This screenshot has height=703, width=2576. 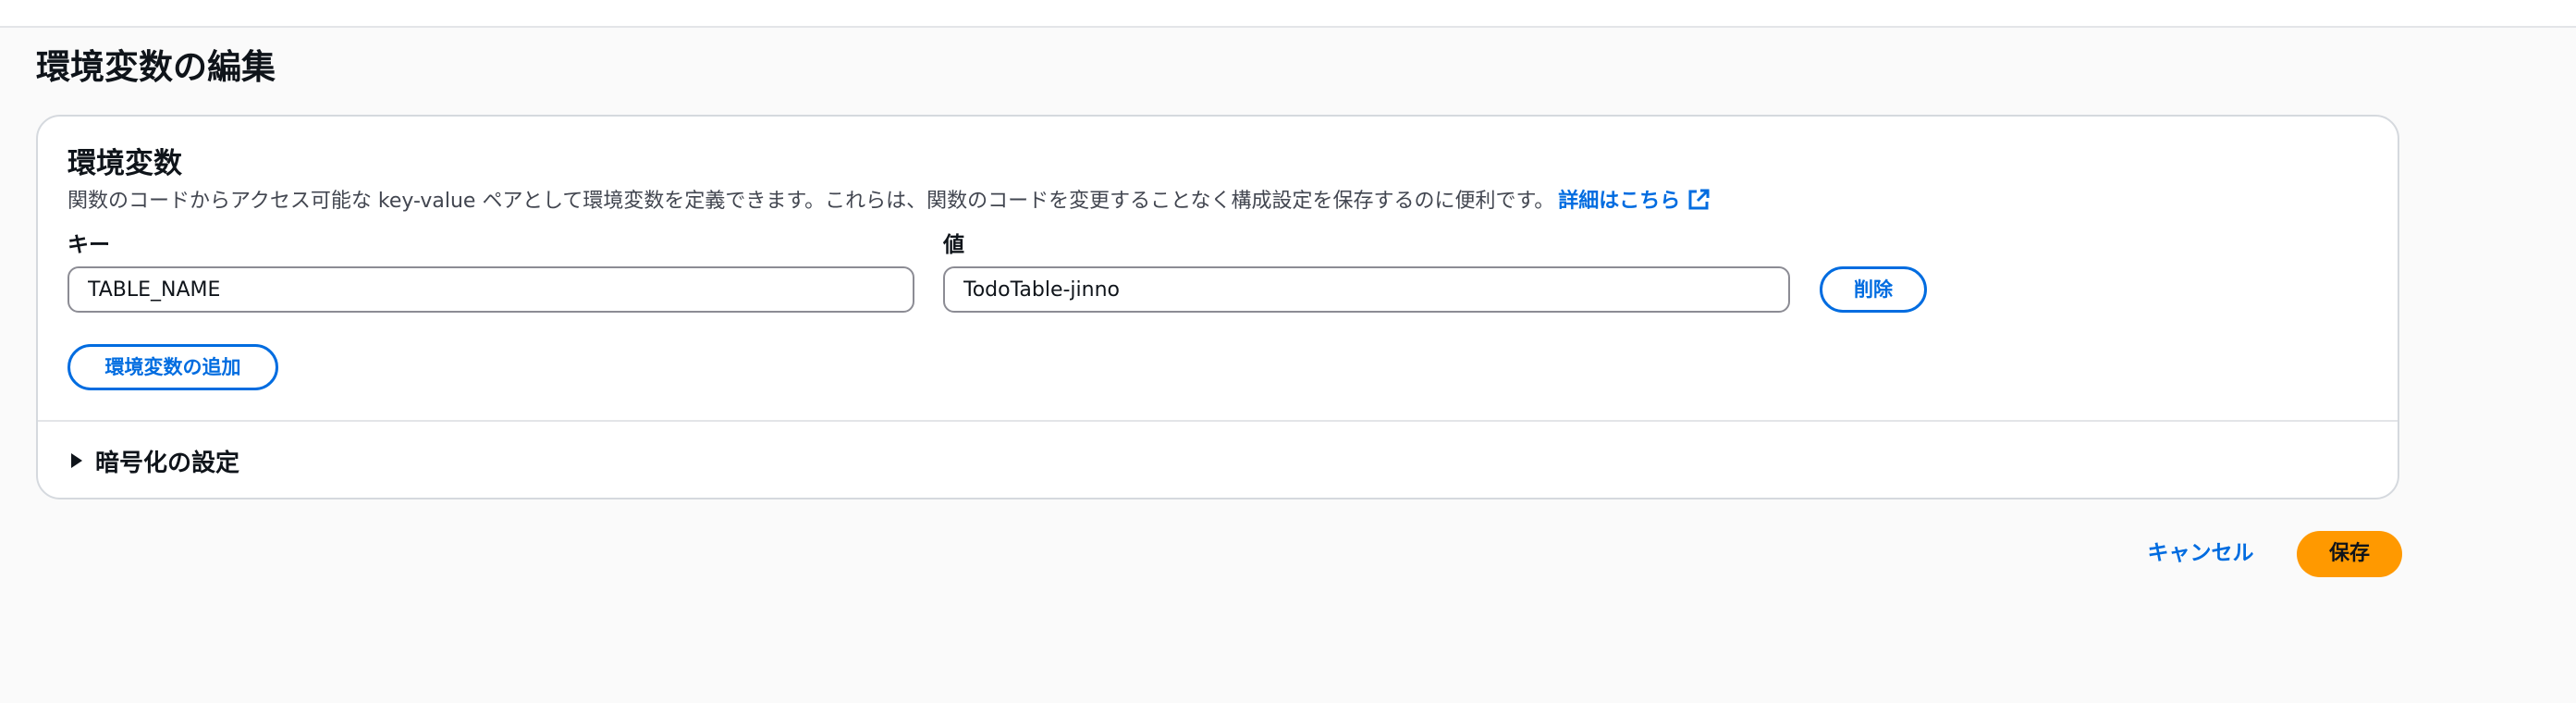 What do you see at coordinates (1619, 201) in the screenshot?
I see `learn-more-label: 詳細はこちら` at bounding box center [1619, 201].